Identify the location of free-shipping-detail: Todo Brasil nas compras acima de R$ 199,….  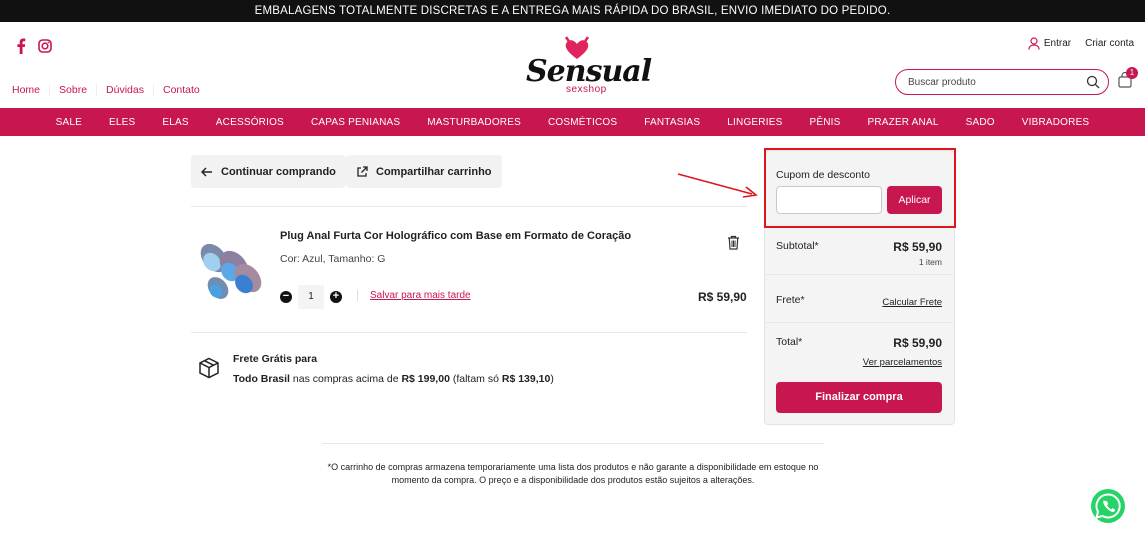
(393, 379).